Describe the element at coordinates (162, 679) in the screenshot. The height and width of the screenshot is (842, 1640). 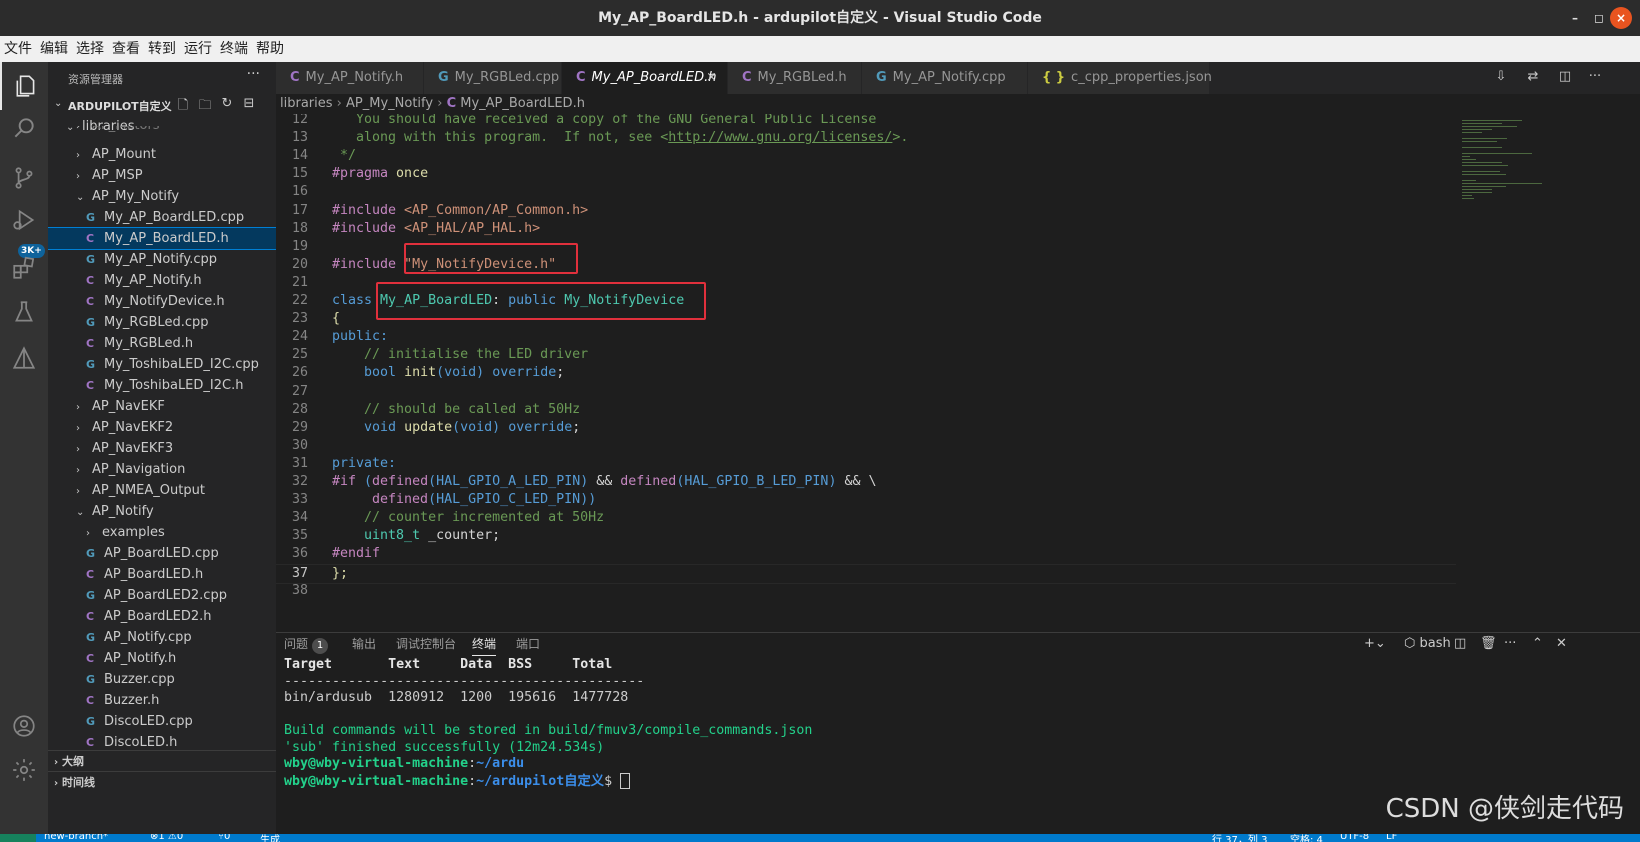
I see `tree-file: G Buzzer.cpp` at that location.